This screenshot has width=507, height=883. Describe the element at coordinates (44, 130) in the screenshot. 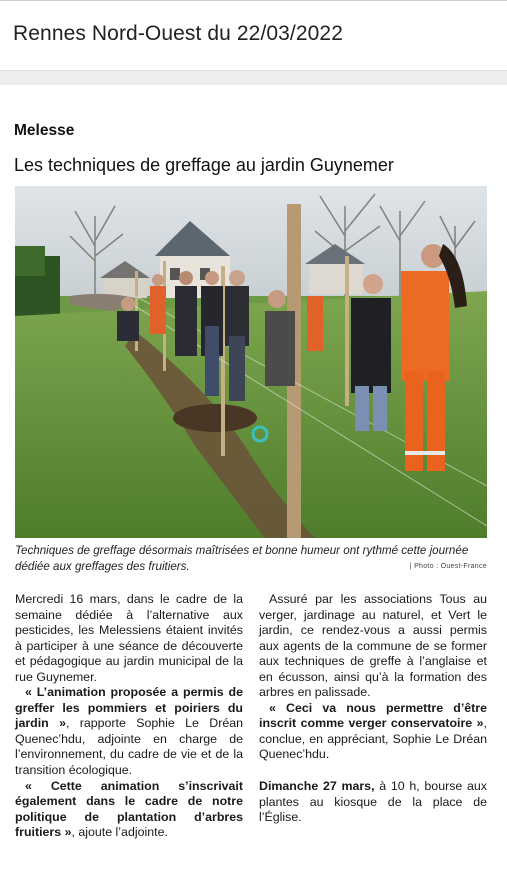

I see `article-town: Melesse` at that location.